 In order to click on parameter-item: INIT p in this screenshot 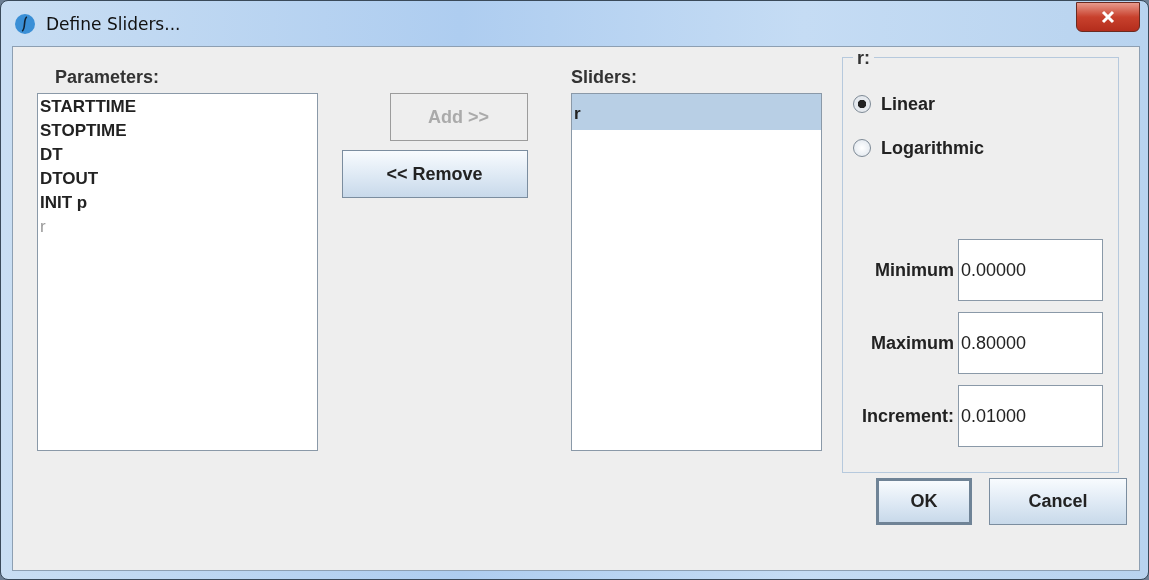, I will do `click(177, 202)`.